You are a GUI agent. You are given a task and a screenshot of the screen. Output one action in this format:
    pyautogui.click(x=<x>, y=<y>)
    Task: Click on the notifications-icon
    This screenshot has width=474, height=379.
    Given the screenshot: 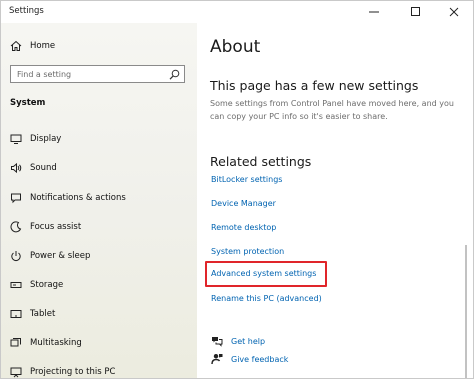 What is the action you would take?
    pyautogui.click(x=16, y=198)
    